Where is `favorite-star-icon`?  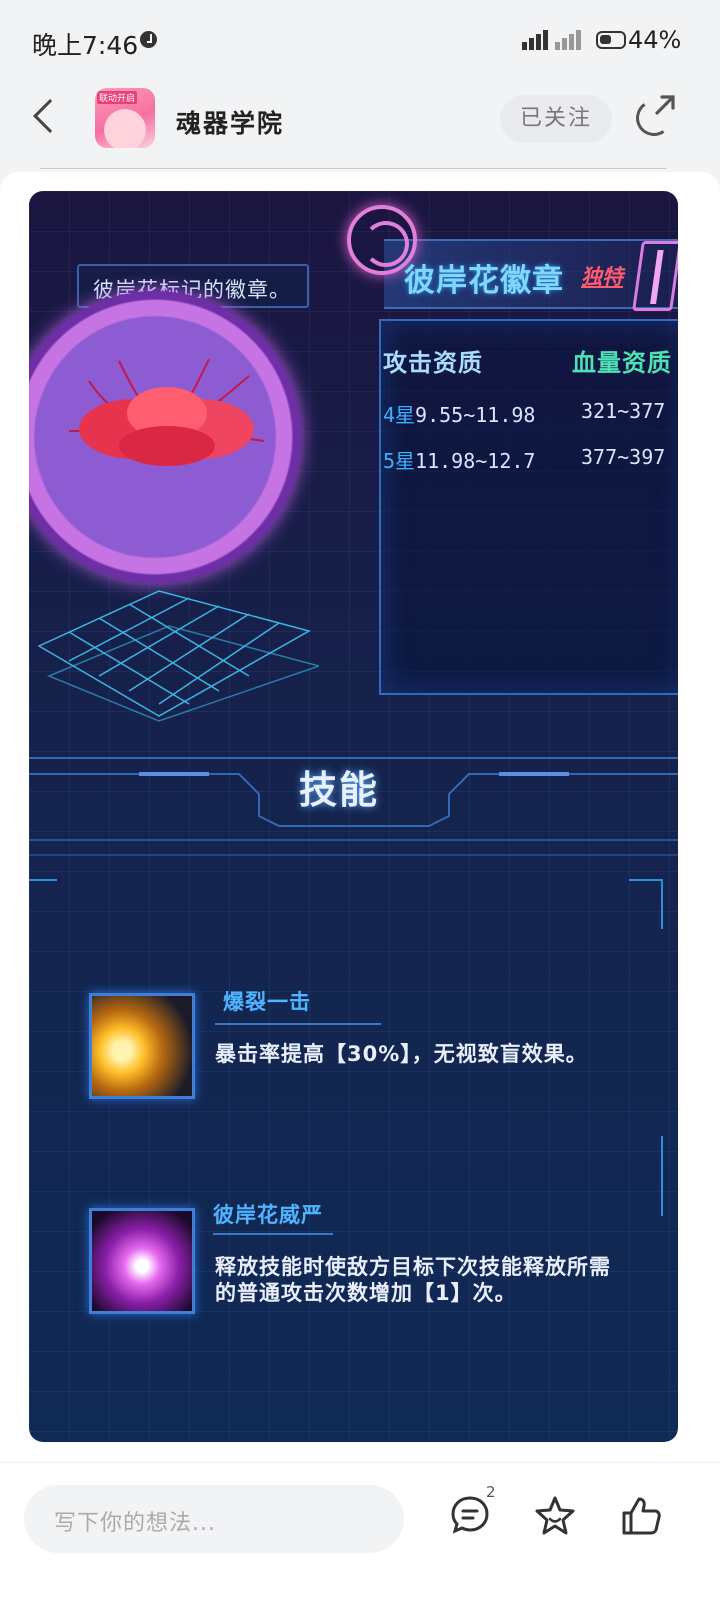 favorite-star-icon is located at coordinates (555, 1515).